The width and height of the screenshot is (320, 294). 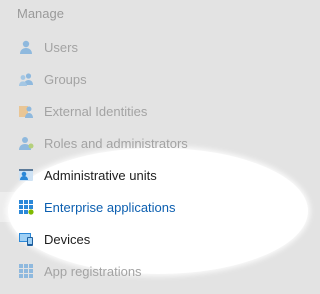 I want to click on group-icon, so click(x=26, y=79).